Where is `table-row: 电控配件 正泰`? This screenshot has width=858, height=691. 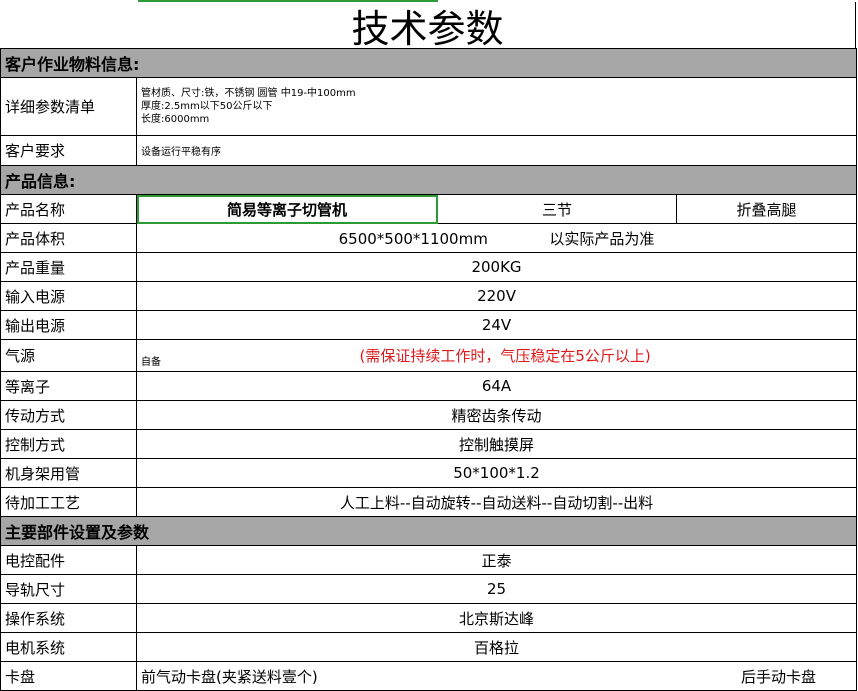
table-row: 电控配件 正泰 is located at coordinates (429, 560).